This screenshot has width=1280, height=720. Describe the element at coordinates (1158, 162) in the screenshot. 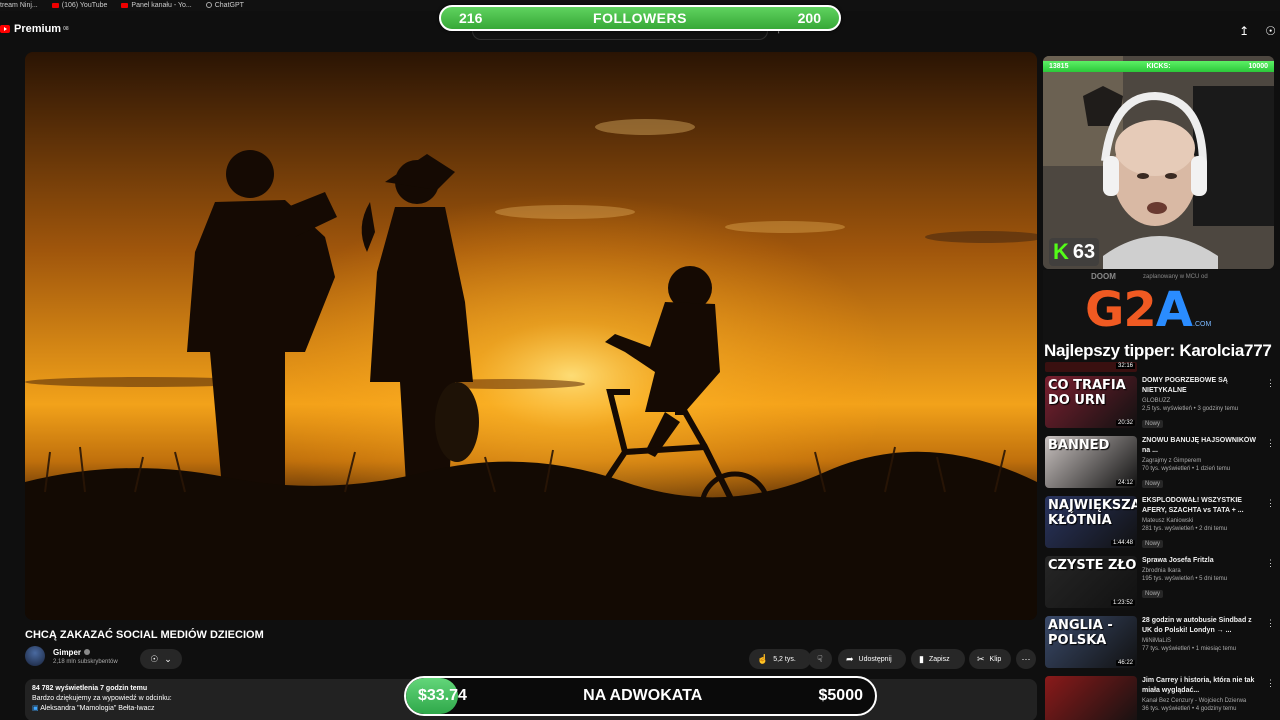

I see `webcam-overlay: 13815 KICKS: 10000 K 63` at that location.